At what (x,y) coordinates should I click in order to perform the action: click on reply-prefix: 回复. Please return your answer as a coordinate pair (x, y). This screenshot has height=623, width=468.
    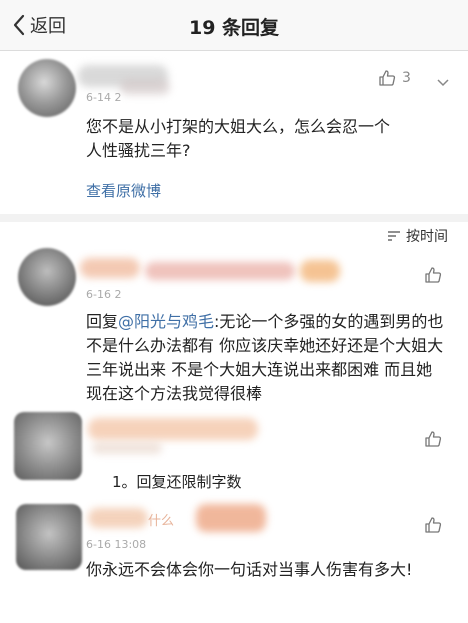
    Looking at the image, I should click on (102, 321).